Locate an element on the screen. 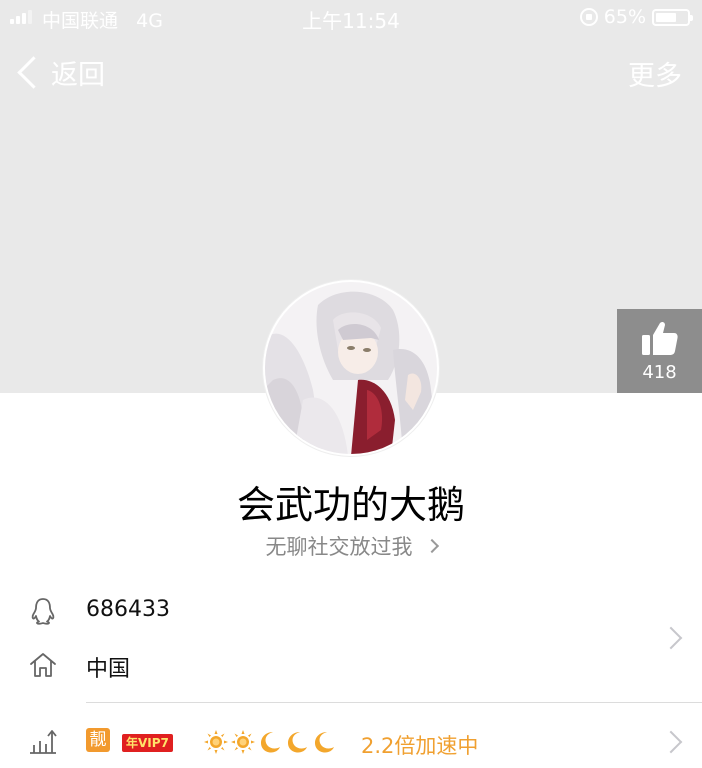 The height and width of the screenshot is (768, 702). location-text: 中国 is located at coordinates (108, 669).